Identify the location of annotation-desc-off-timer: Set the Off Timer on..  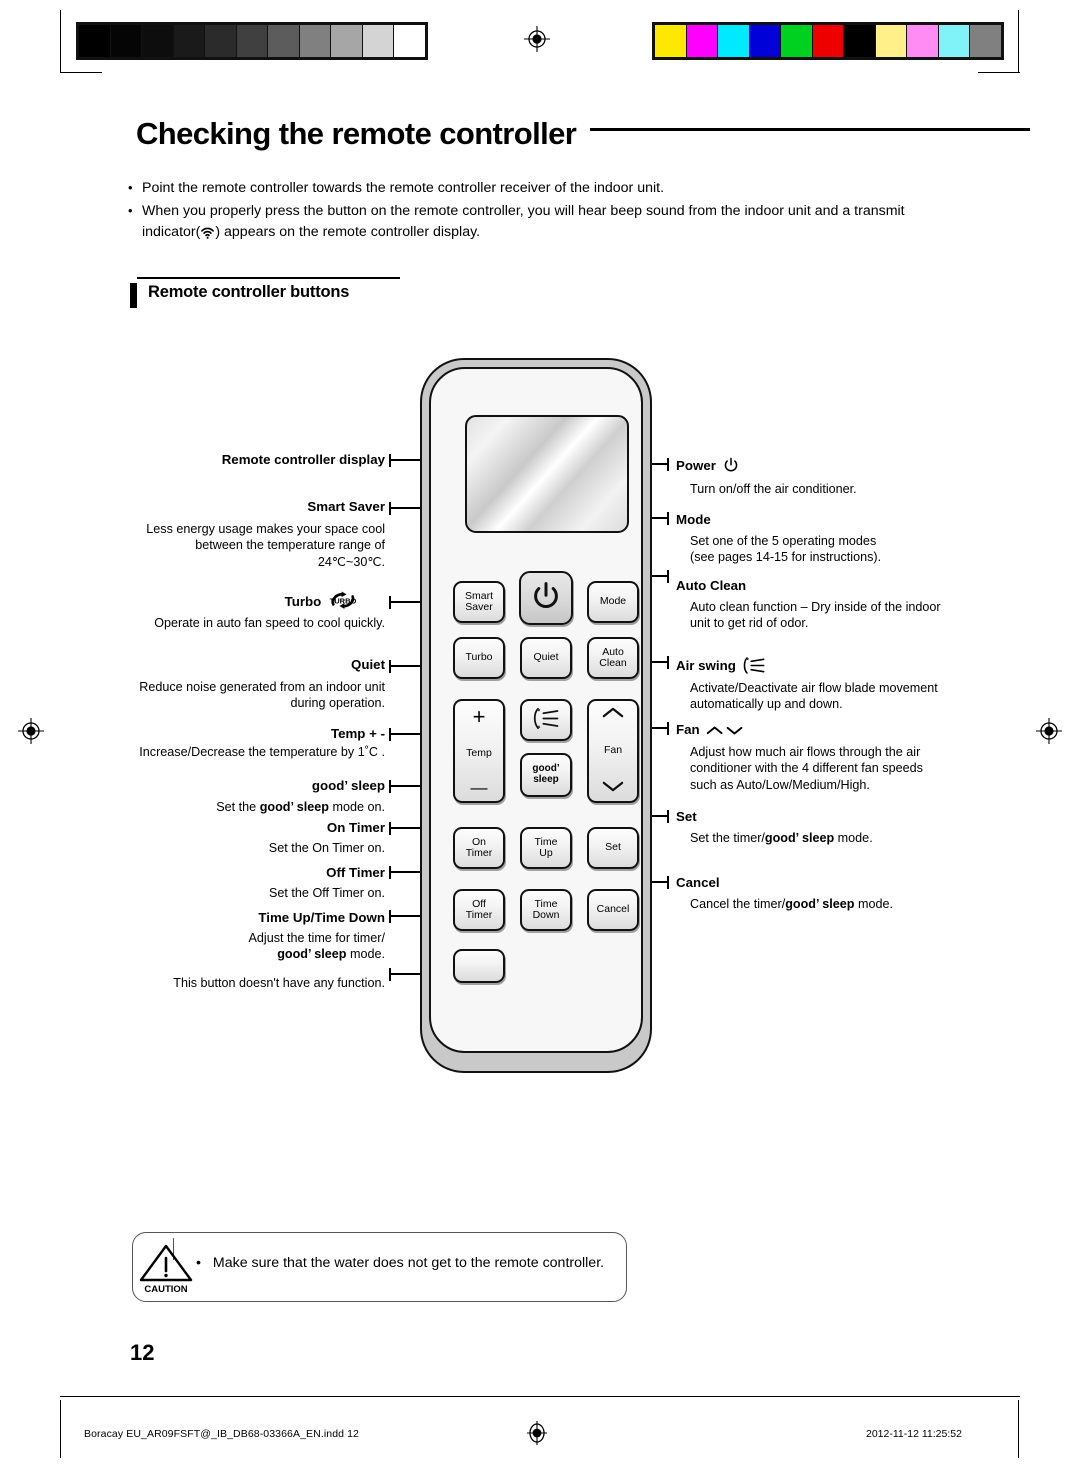
(327, 893).